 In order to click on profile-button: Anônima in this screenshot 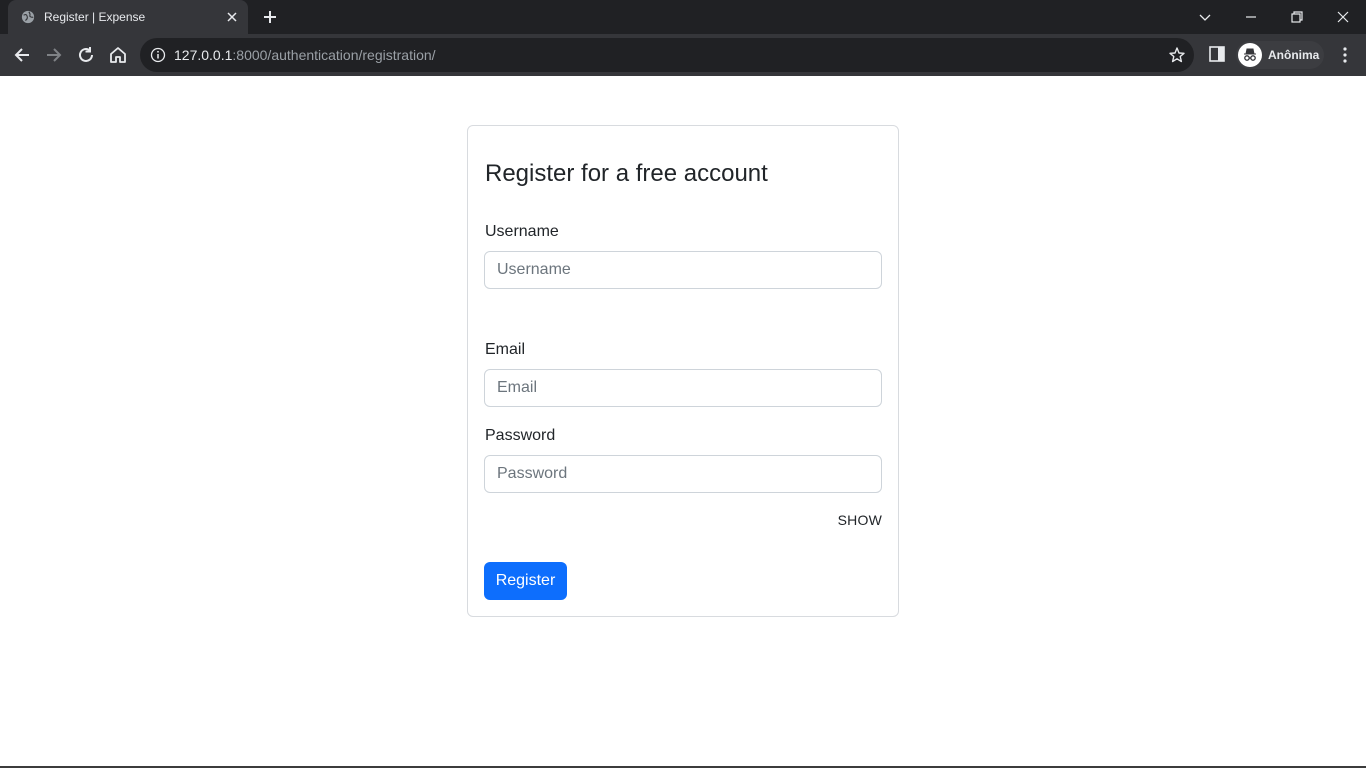, I will do `click(1280, 55)`.